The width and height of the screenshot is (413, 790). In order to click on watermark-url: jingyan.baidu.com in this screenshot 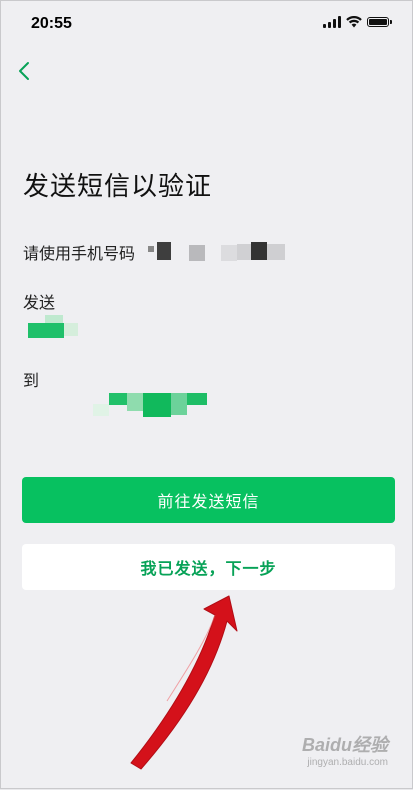, I will do `click(347, 762)`.